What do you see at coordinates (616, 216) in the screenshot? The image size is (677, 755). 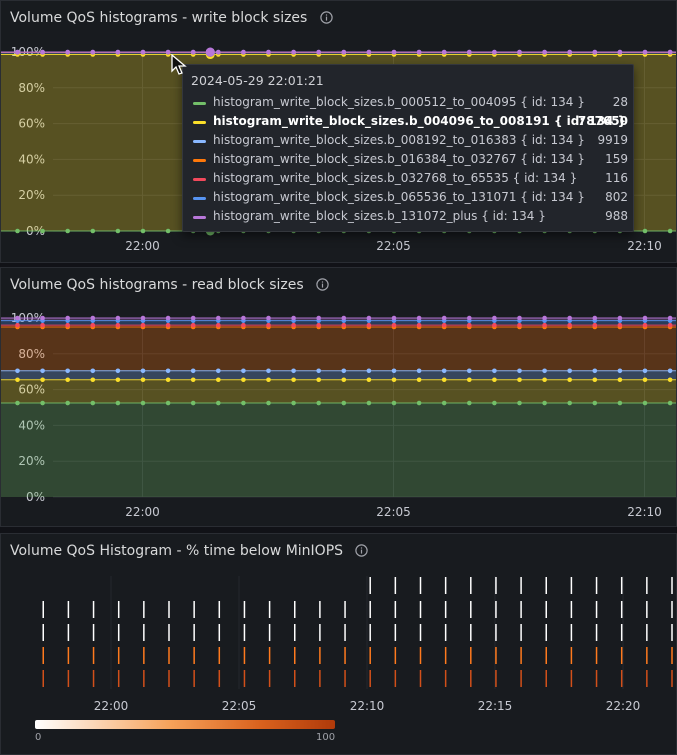 I see `tooltip-series-value: 988` at bounding box center [616, 216].